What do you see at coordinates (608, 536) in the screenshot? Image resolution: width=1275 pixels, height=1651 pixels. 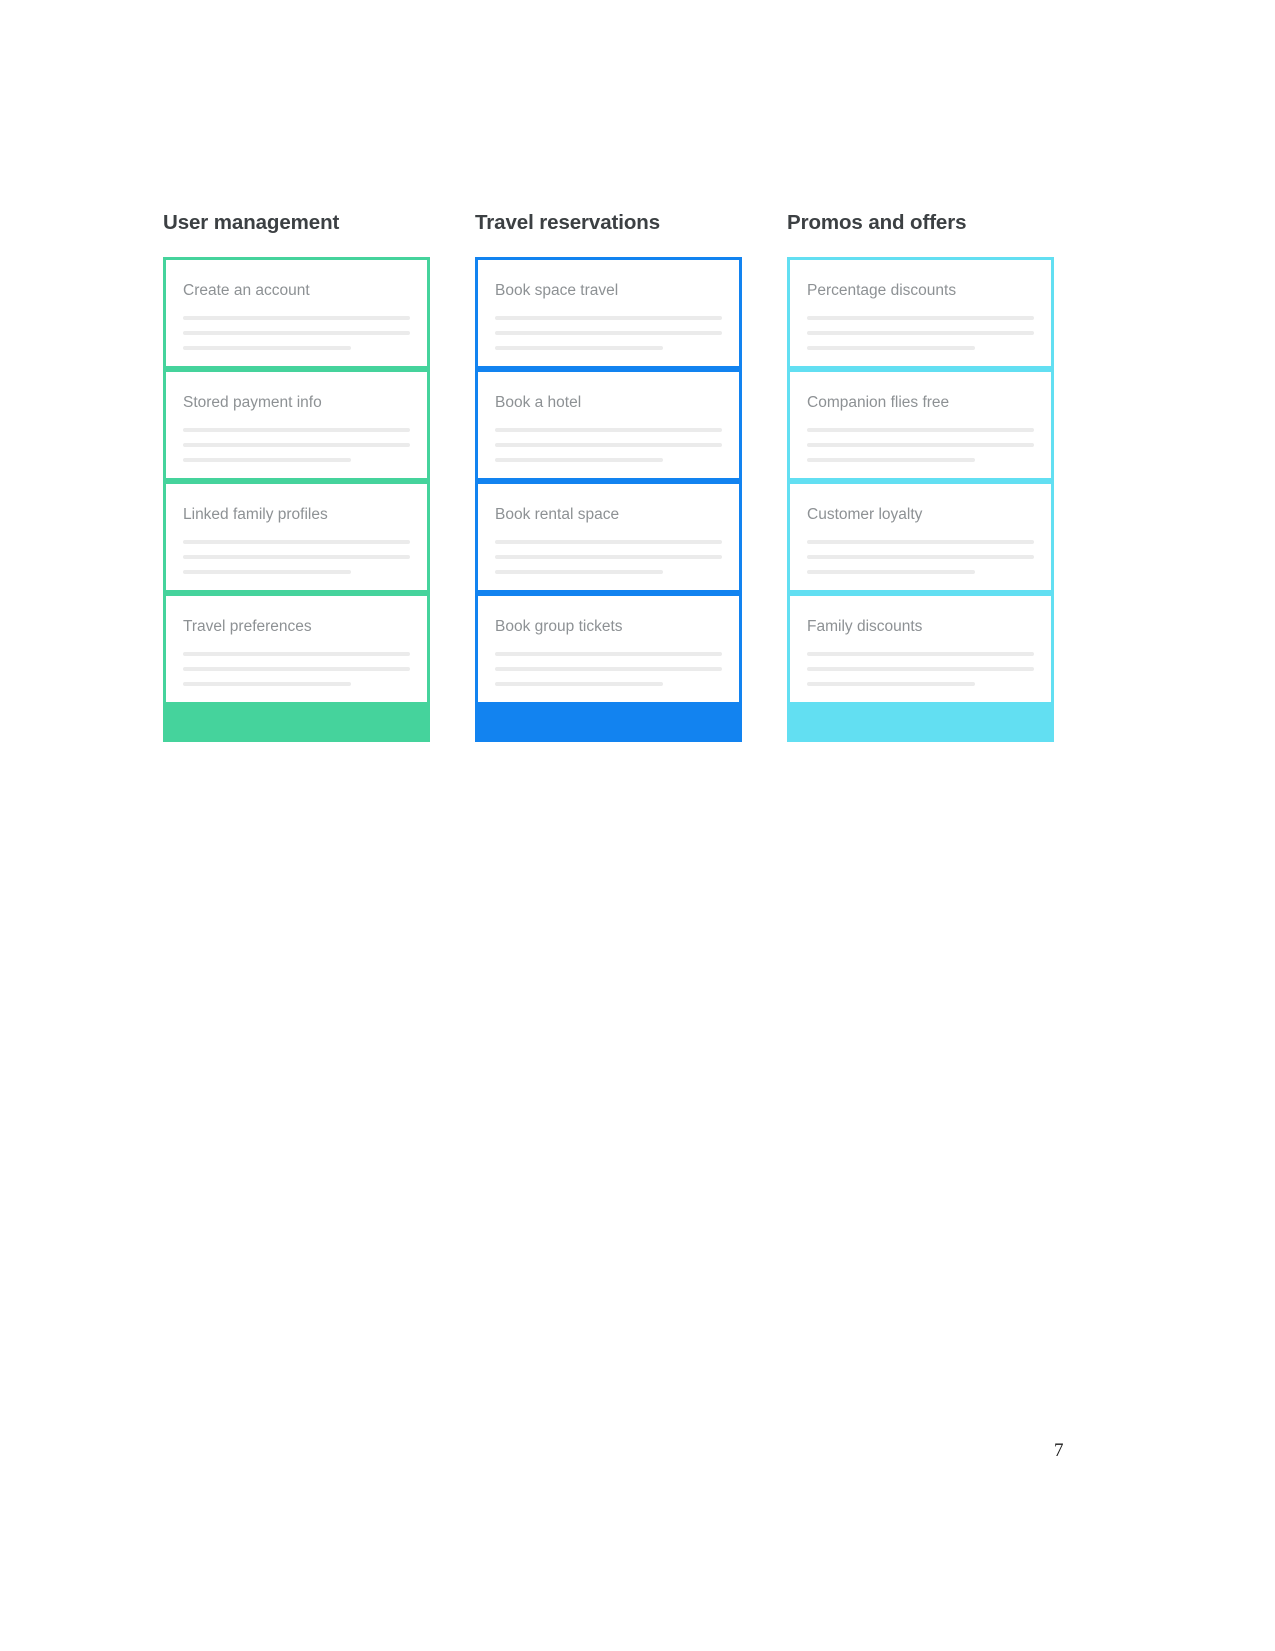 I see `card-book-rental-space: Book rental space` at bounding box center [608, 536].